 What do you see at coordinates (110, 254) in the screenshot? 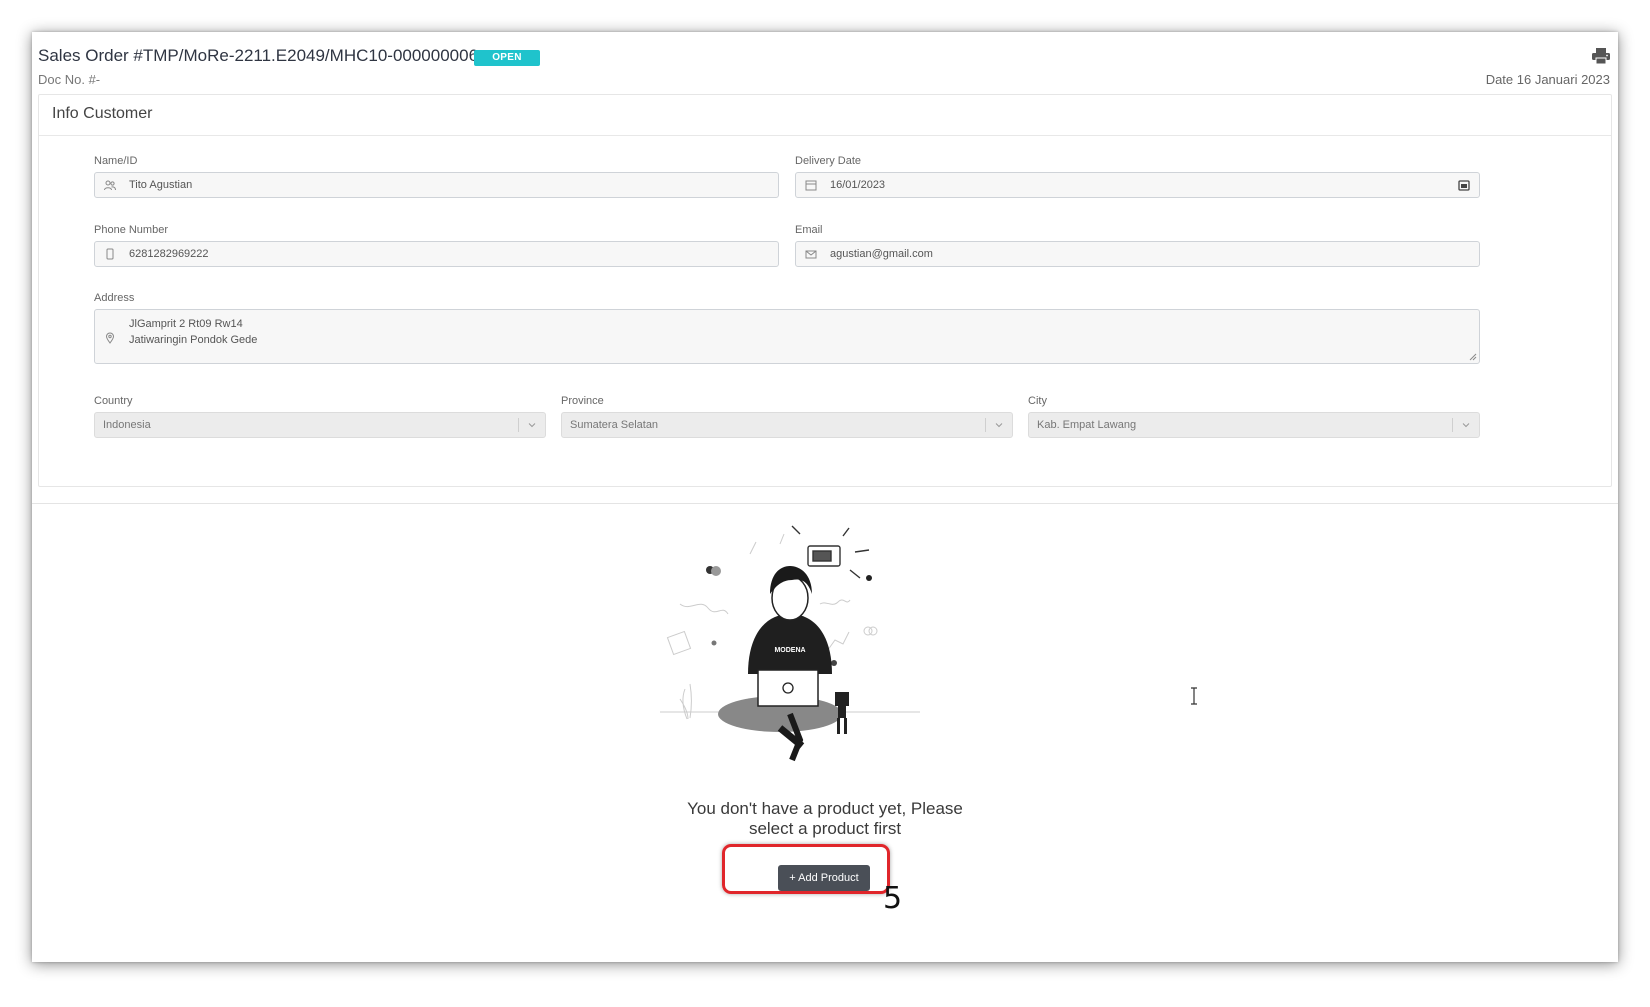
I see `phone-icon` at bounding box center [110, 254].